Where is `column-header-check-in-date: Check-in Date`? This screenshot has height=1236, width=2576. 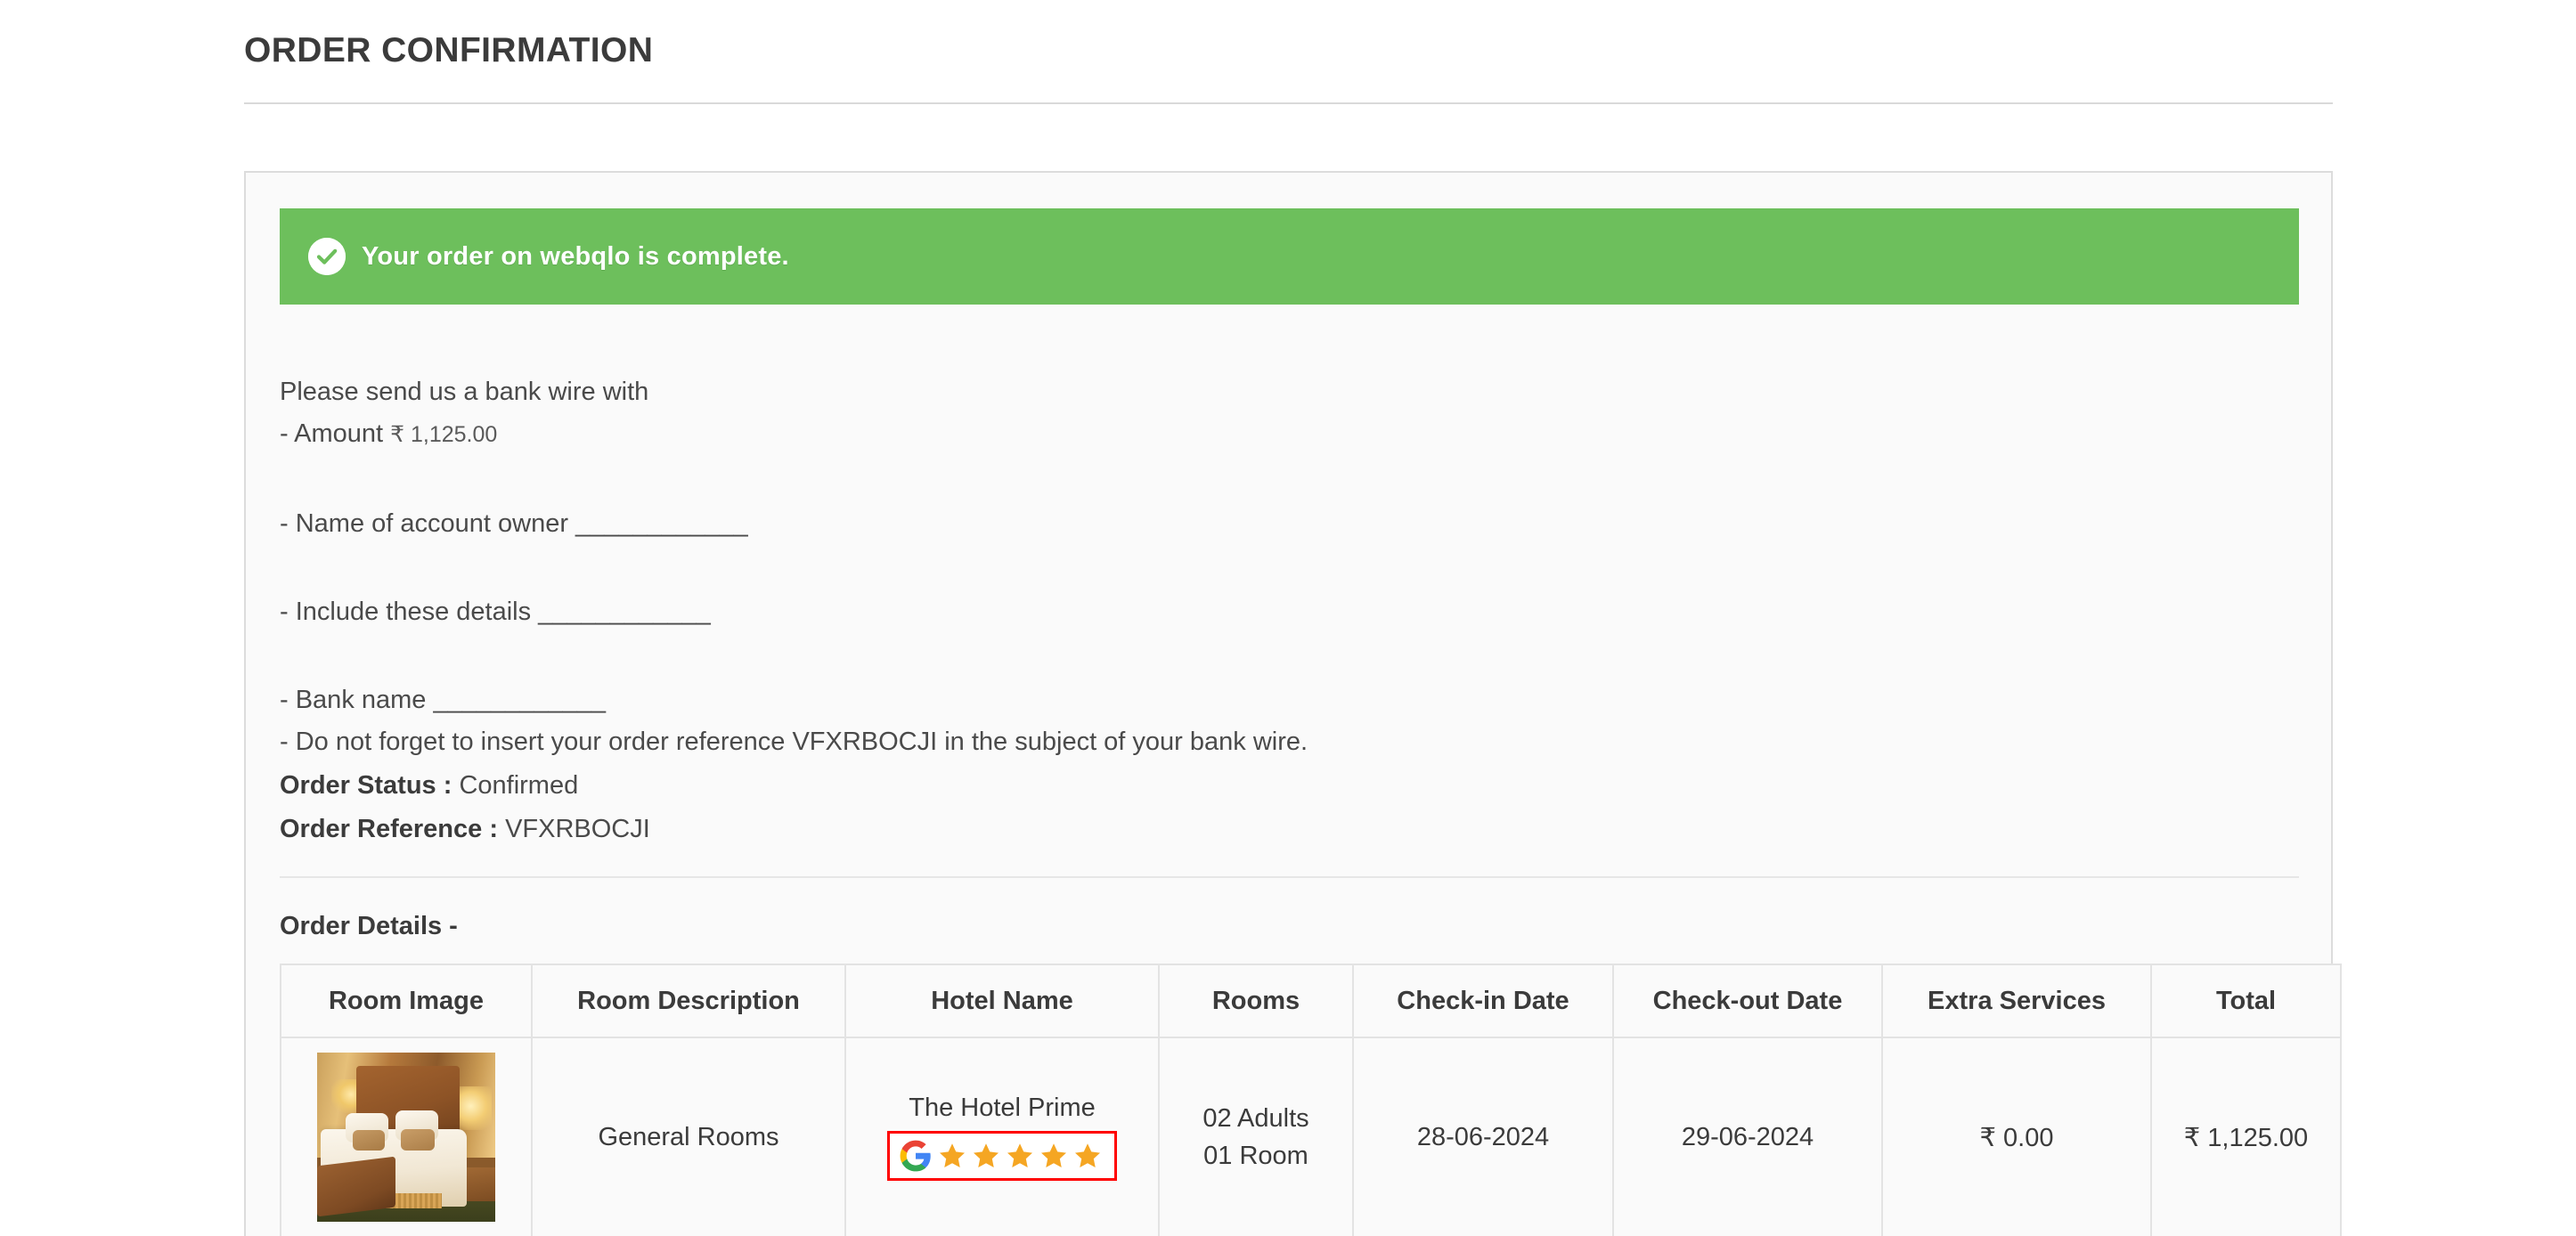
column-header-check-in-date: Check-in Date is located at coordinates (1483, 1001).